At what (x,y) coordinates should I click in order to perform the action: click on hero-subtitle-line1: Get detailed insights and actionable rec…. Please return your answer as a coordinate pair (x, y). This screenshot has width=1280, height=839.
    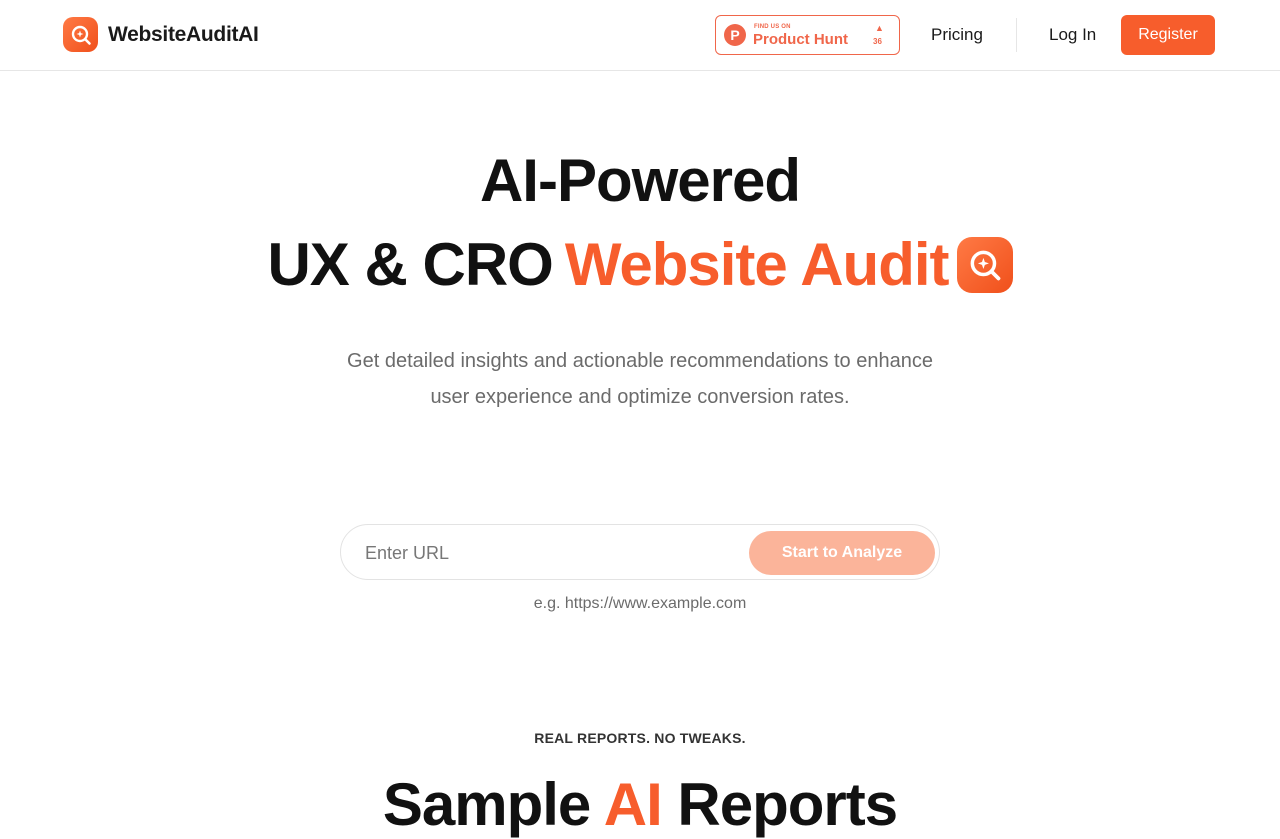
    Looking at the image, I should click on (640, 361).